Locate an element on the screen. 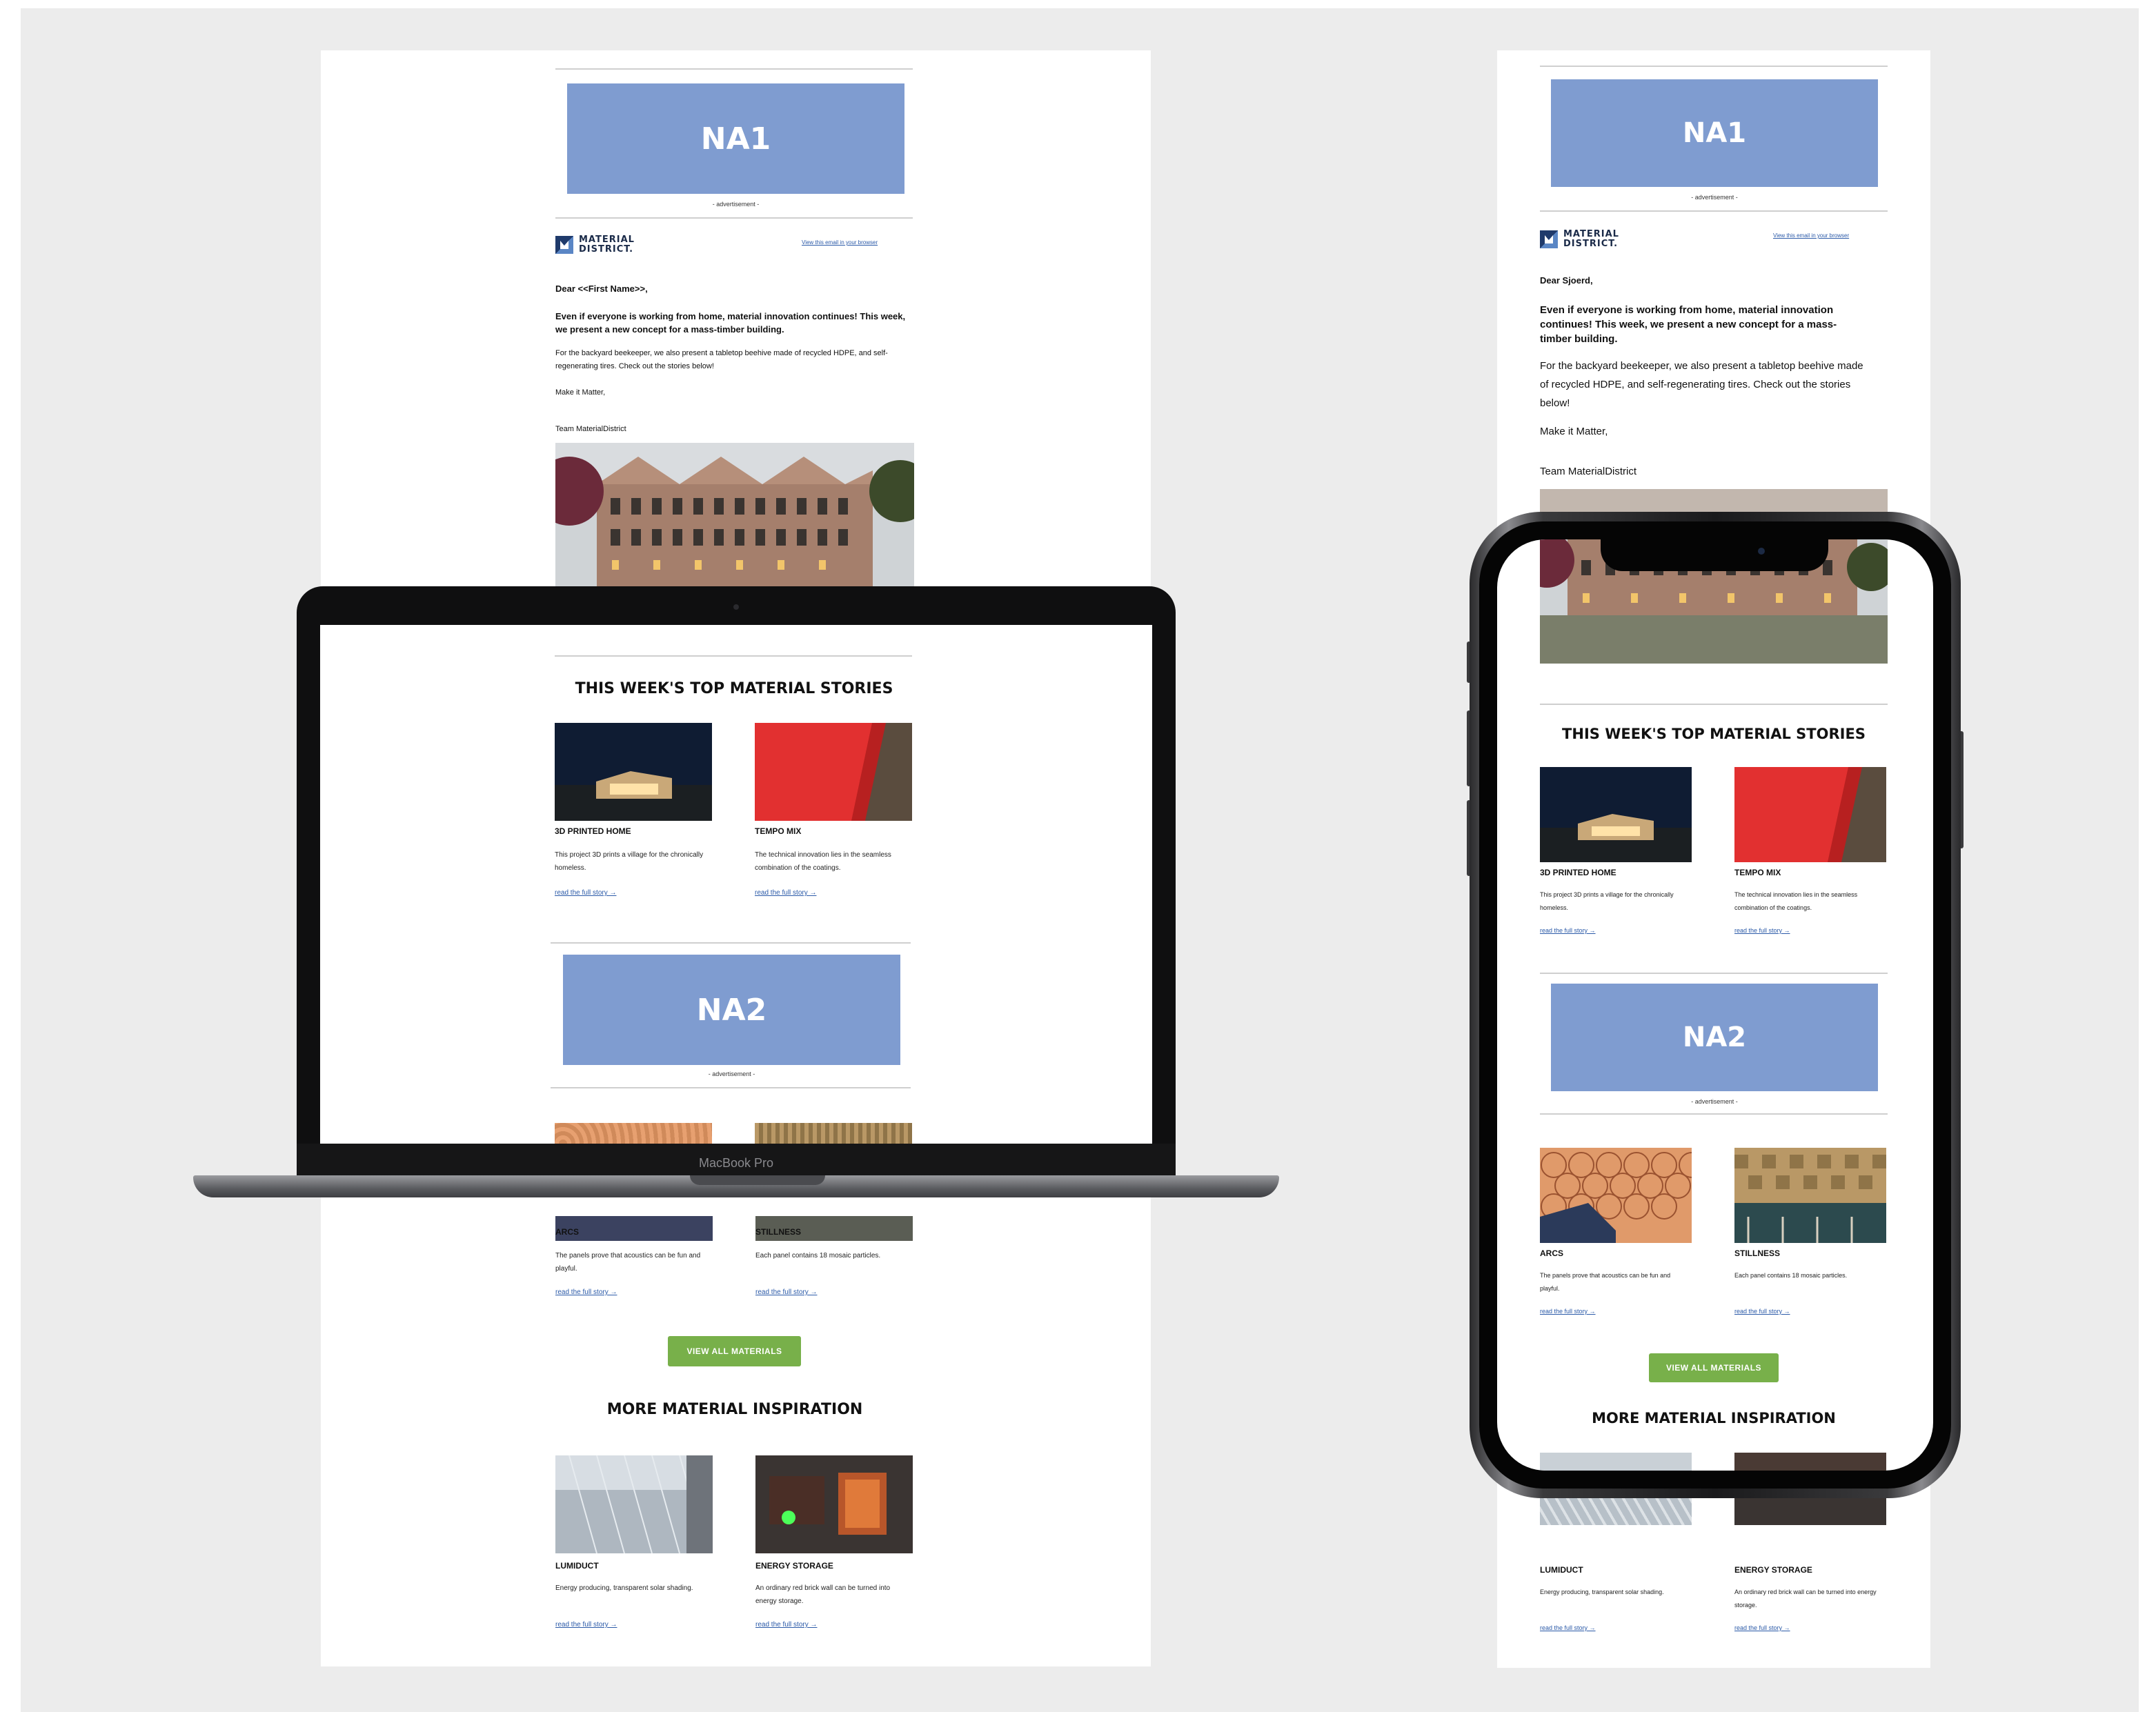 The image size is (2156, 1712). phone-camera-icon is located at coordinates (1761, 551).